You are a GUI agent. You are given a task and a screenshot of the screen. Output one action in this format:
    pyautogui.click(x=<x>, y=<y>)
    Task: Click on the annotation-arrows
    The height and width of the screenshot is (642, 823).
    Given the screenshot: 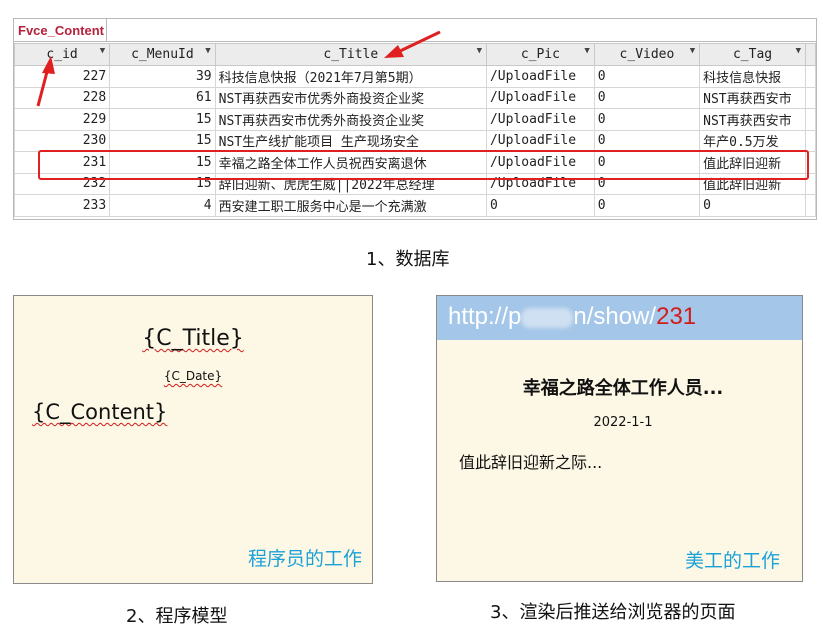 What is the action you would take?
    pyautogui.click(x=238, y=68)
    